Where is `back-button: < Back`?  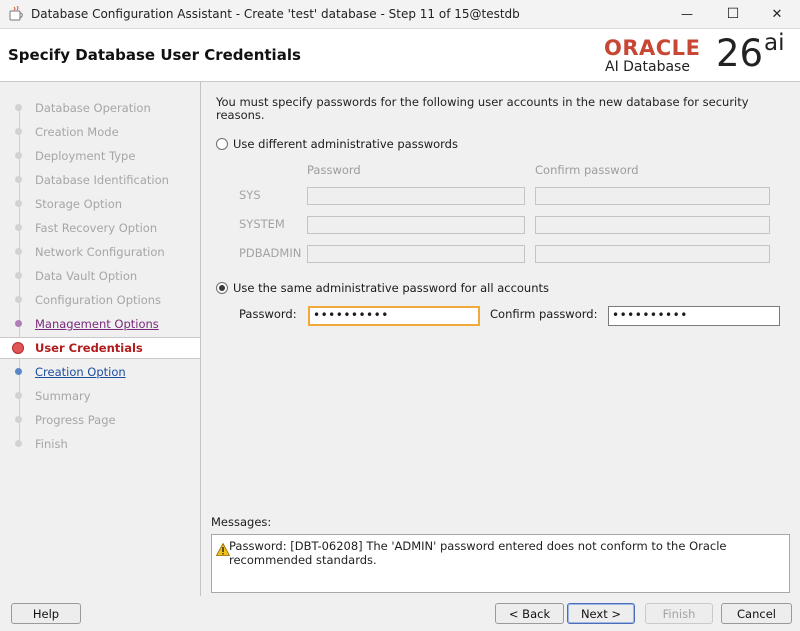
back-button: < Back is located at coordinates (529, 613).